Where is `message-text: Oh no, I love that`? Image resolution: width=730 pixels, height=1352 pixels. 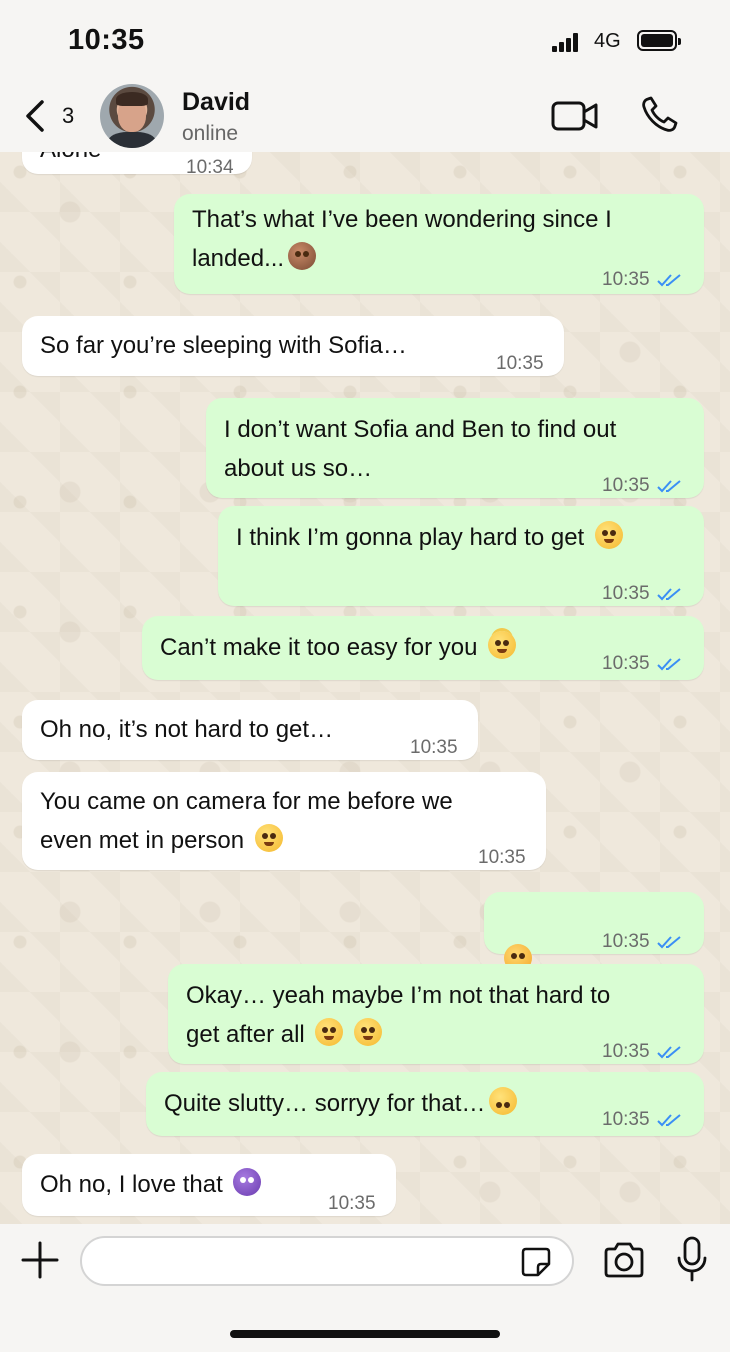 message-text: Oh no, I love that is located at coordinates (151, 1184).